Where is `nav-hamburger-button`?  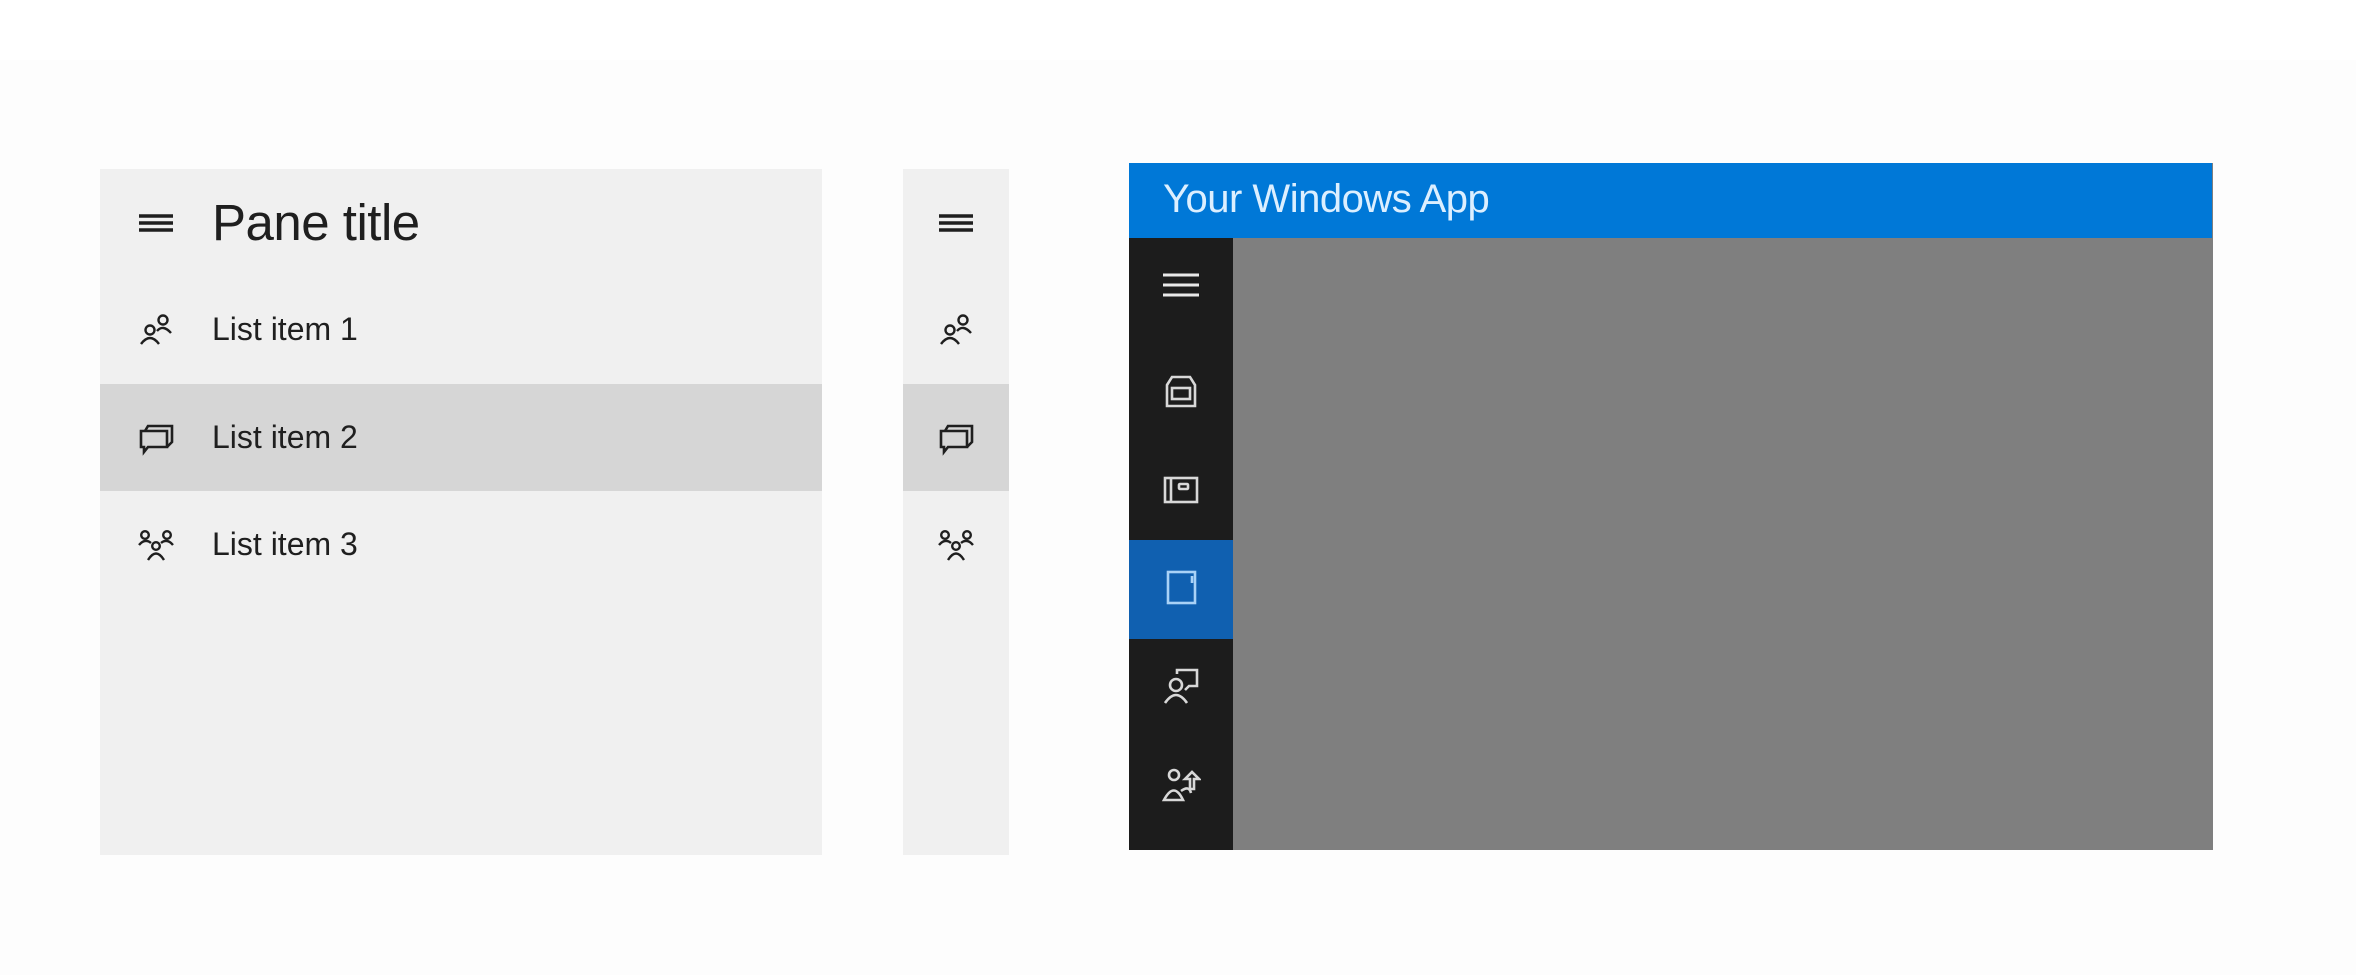 nav-hamburger-button is located at coordinates (1181, 287).